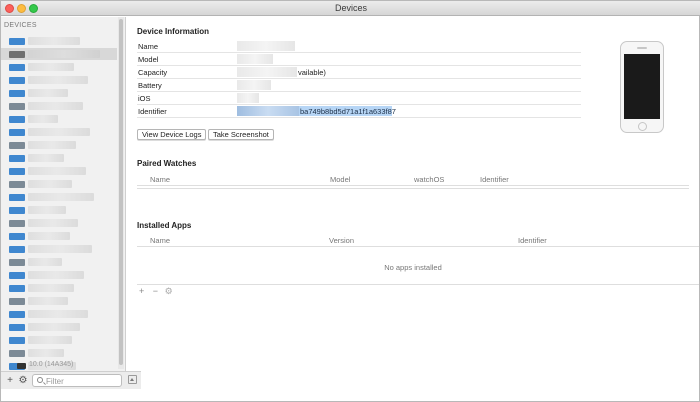 This screenshot has height=402, width=700. Describe the element at coordinates (172, 134) in the screenshot. I see `view-device-logs-button: View Device Logs` at that location.